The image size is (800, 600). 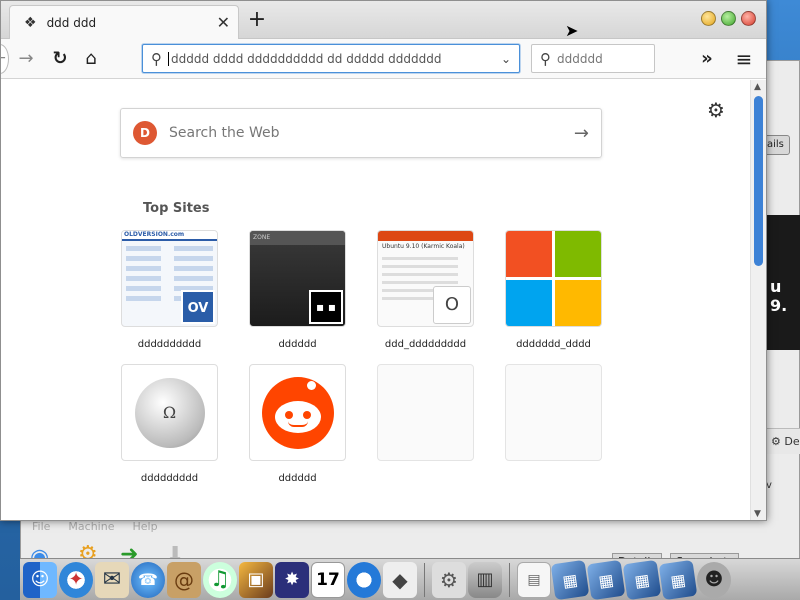 I want to click on minimize-button, so click(x=708, y=18).